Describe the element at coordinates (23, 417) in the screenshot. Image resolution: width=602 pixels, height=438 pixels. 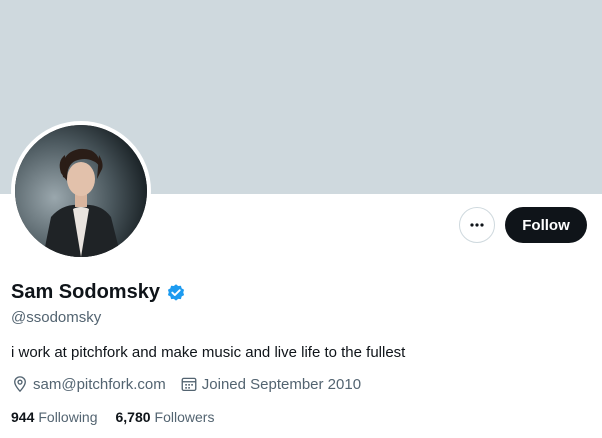
I see `following-count: 944` at that location.